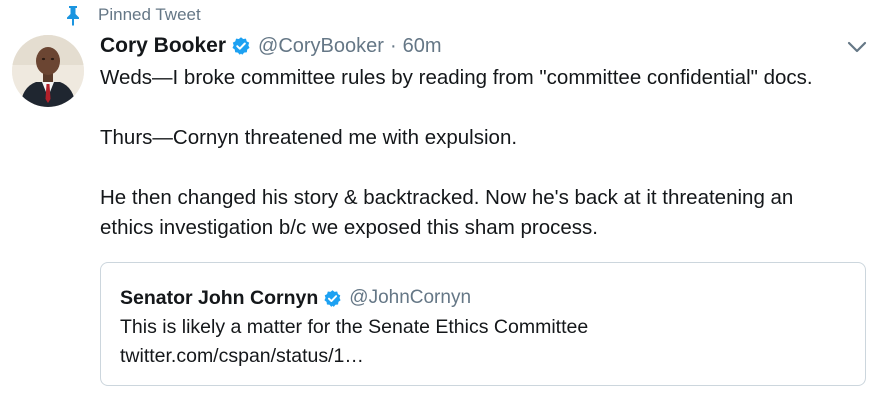  Describe the element at coordinates (73, 15) in the screenshot. I see `pin-icon` at that location.